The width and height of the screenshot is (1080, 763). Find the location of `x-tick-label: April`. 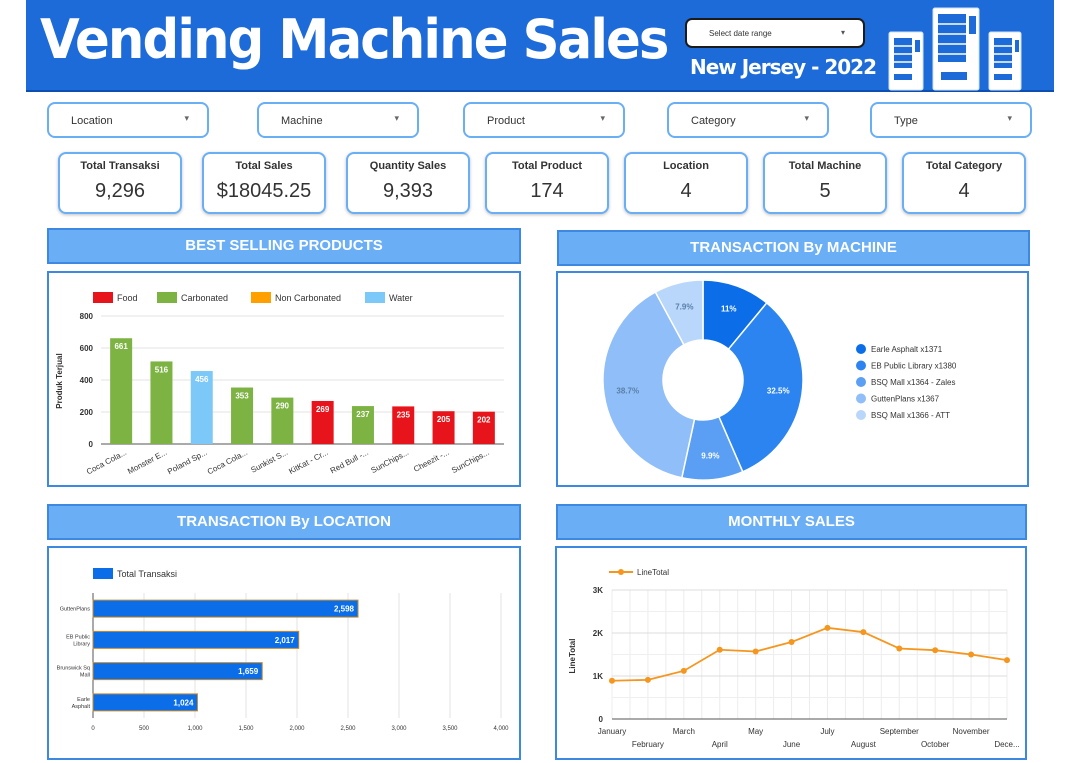

x-tick-label: April is located at coordinates (720, 744).